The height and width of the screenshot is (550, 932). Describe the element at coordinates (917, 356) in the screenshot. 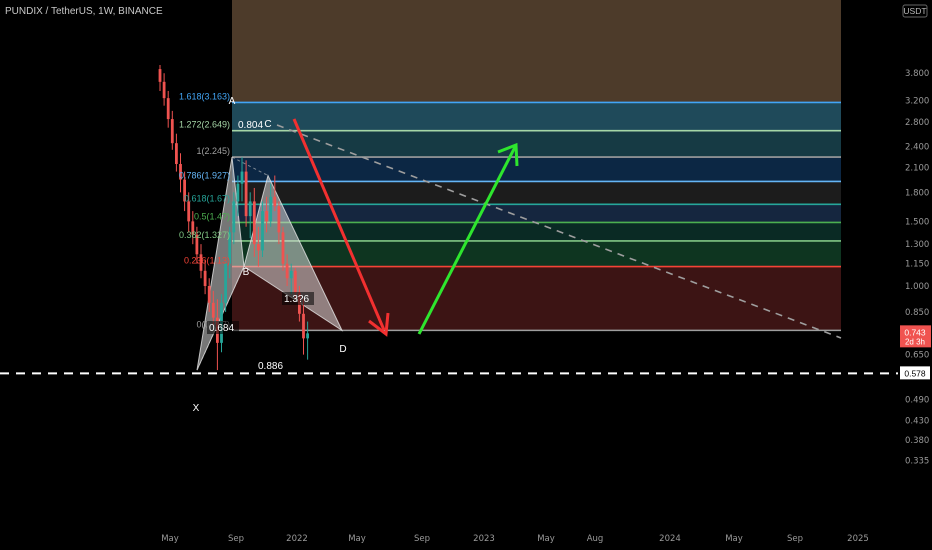

I see `price-tick-label: 0.650` at that location.